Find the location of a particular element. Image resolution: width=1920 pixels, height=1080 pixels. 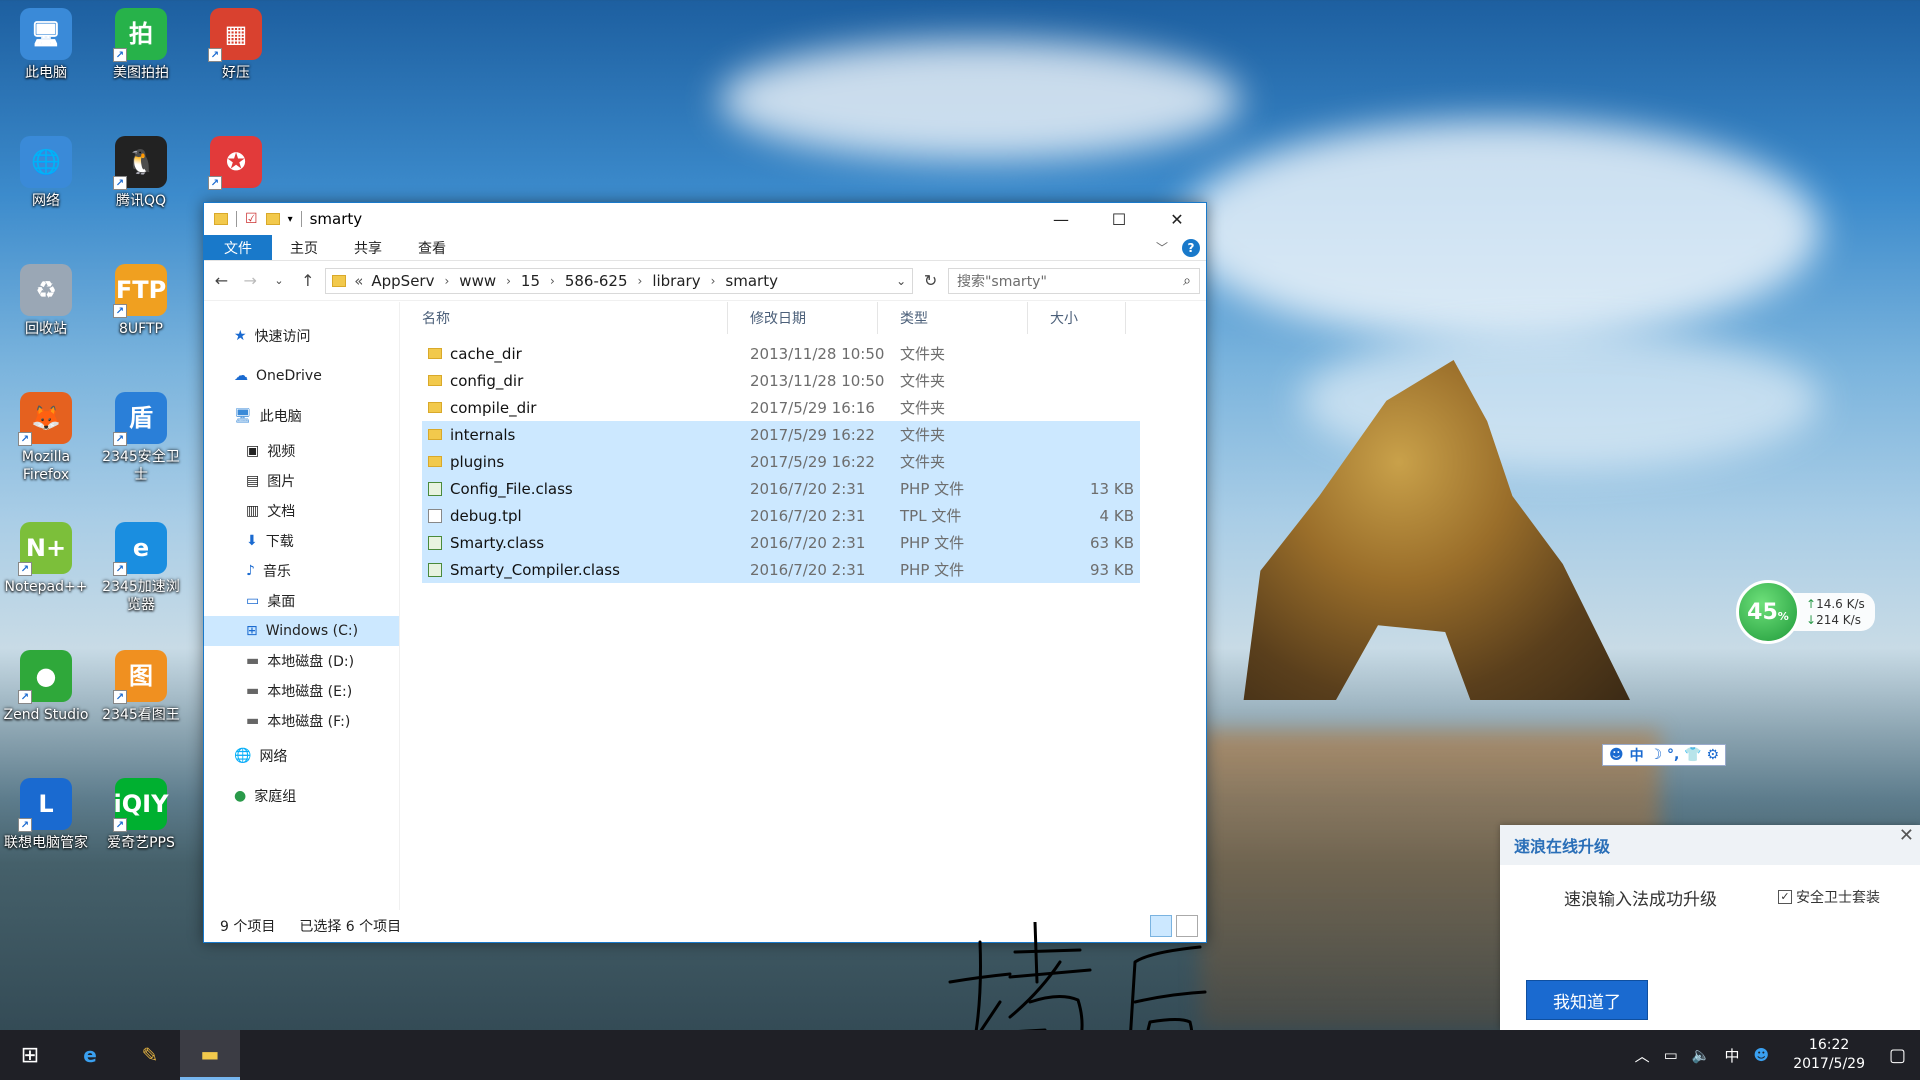

desktop-icon: FTP ↗ 8UFTP is located at coordinates (141, 301).